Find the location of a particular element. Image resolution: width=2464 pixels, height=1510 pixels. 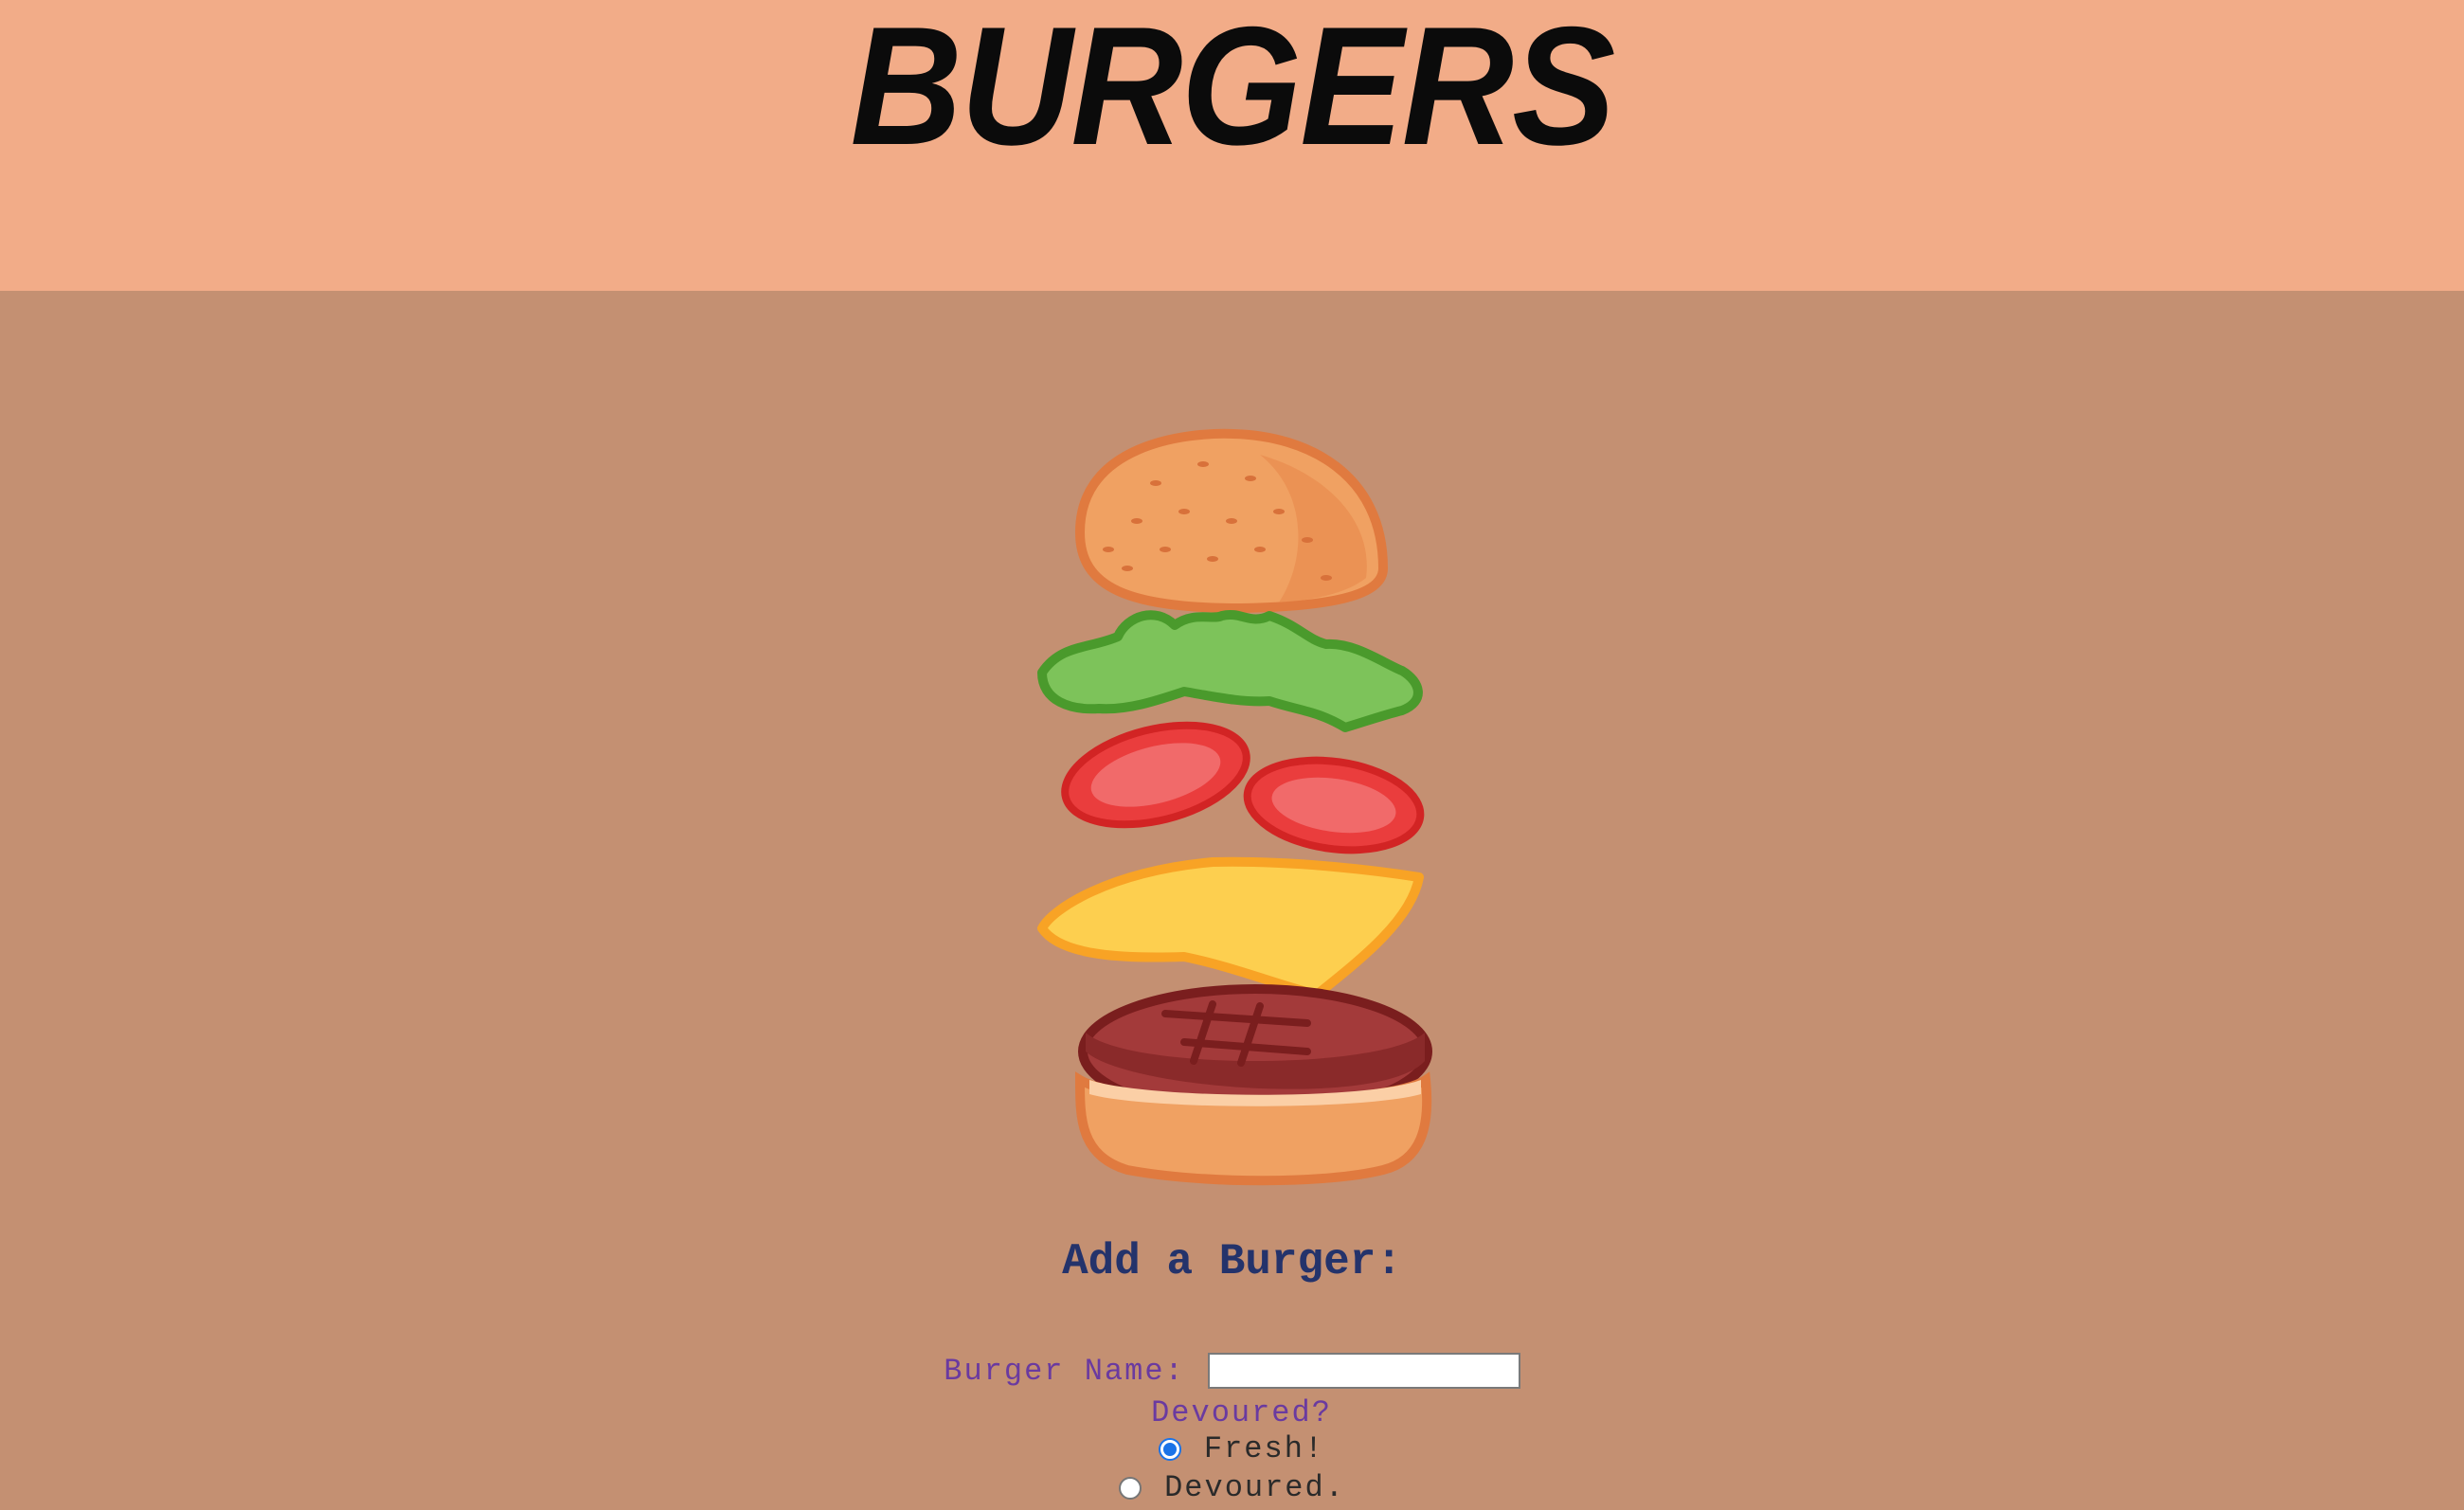

cheese-icon is located at coordinates (1230, 927).